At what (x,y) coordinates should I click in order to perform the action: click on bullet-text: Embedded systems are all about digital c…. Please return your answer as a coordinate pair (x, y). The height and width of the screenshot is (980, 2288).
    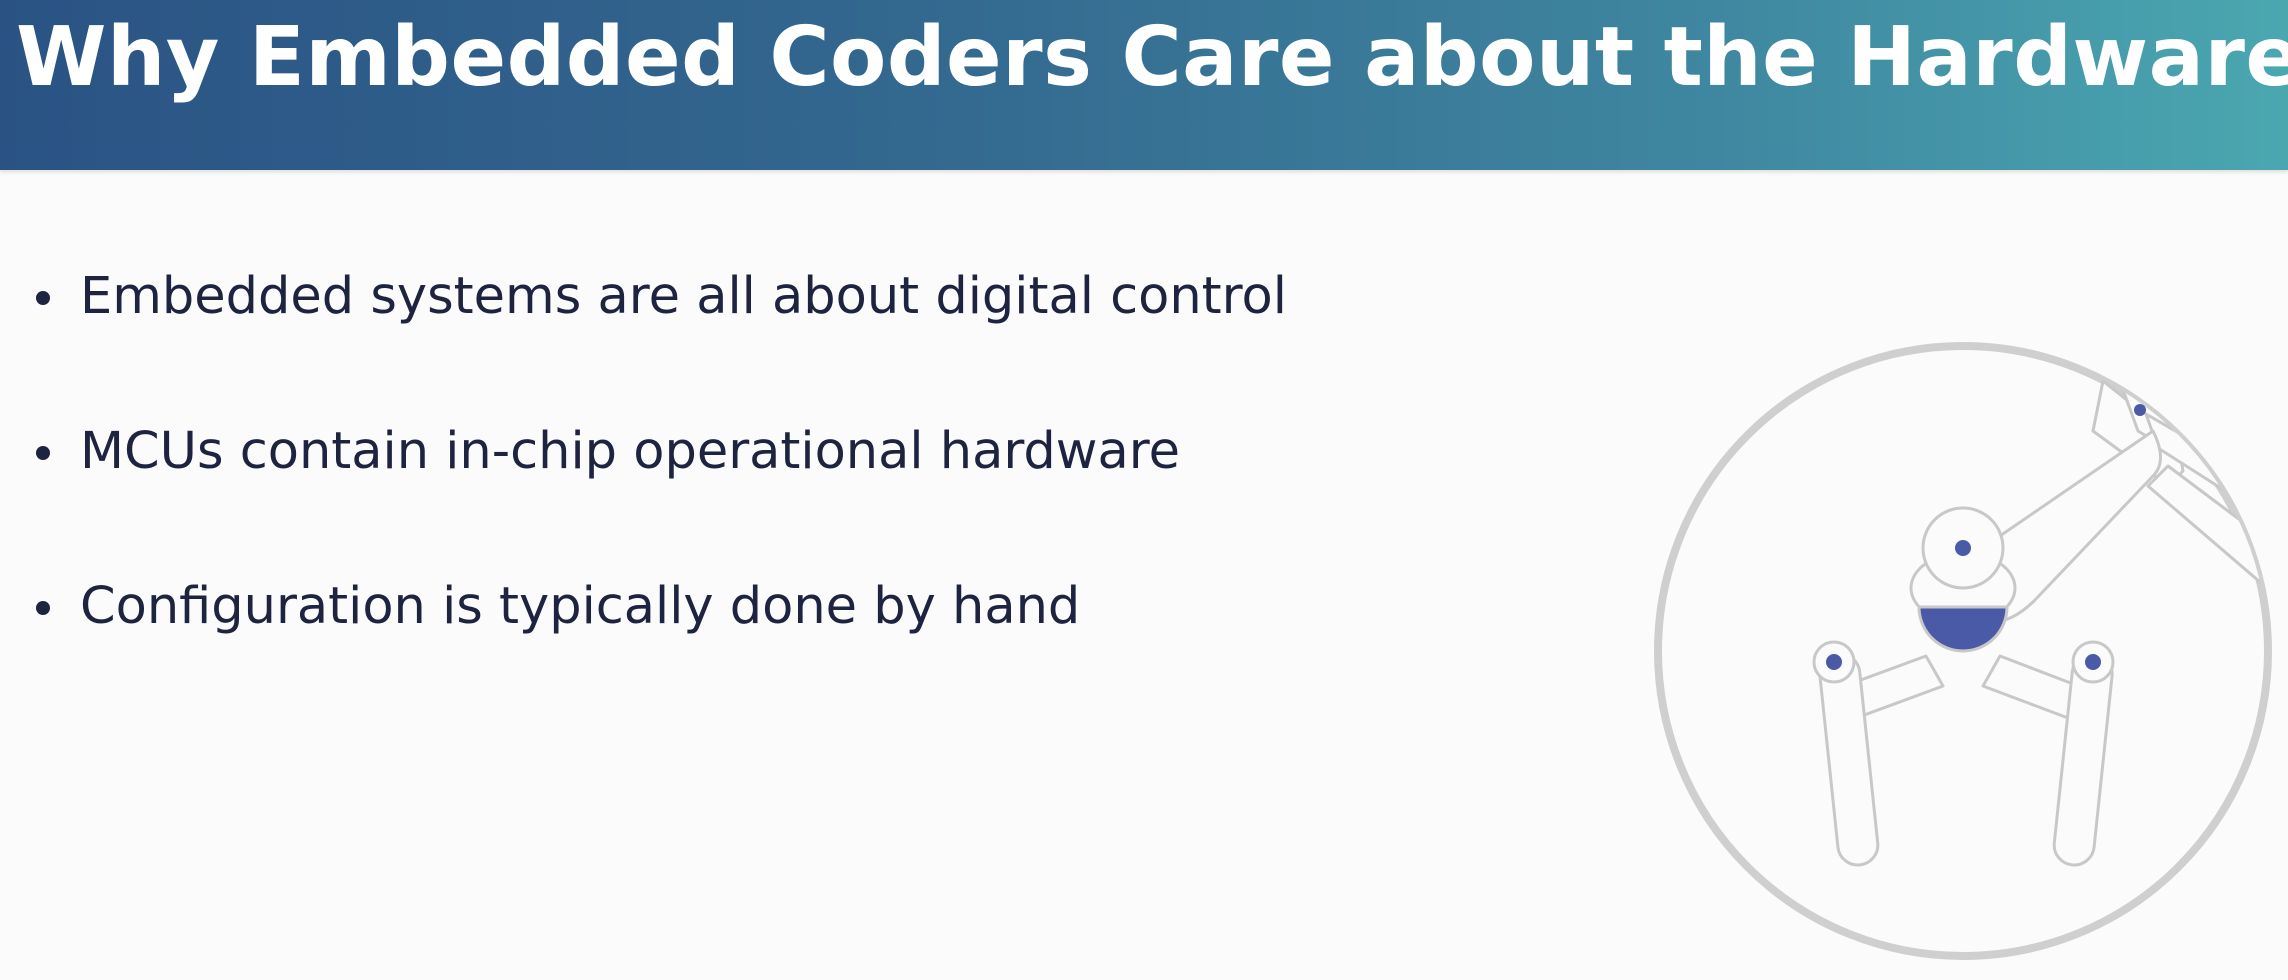
    Looking at the image, I should click on (683, 296).